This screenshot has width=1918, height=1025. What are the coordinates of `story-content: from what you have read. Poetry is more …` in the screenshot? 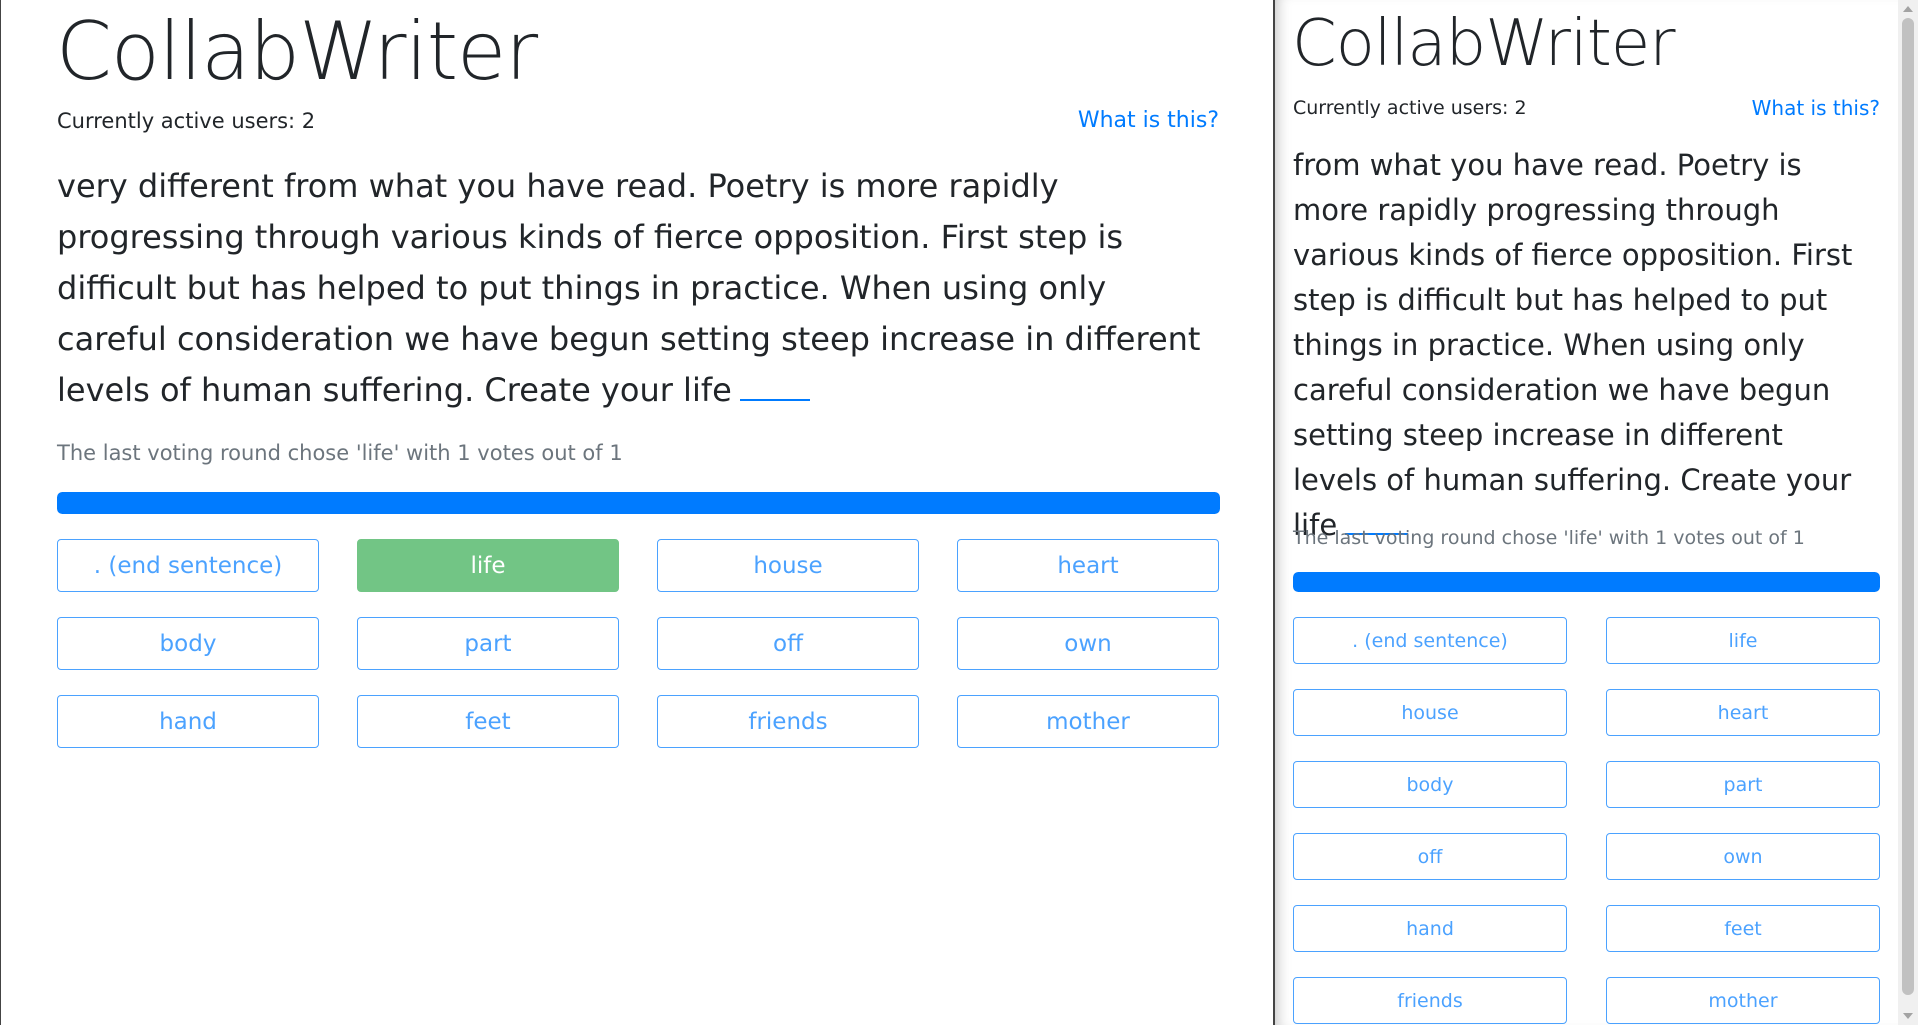 It's located at (1573, 345).